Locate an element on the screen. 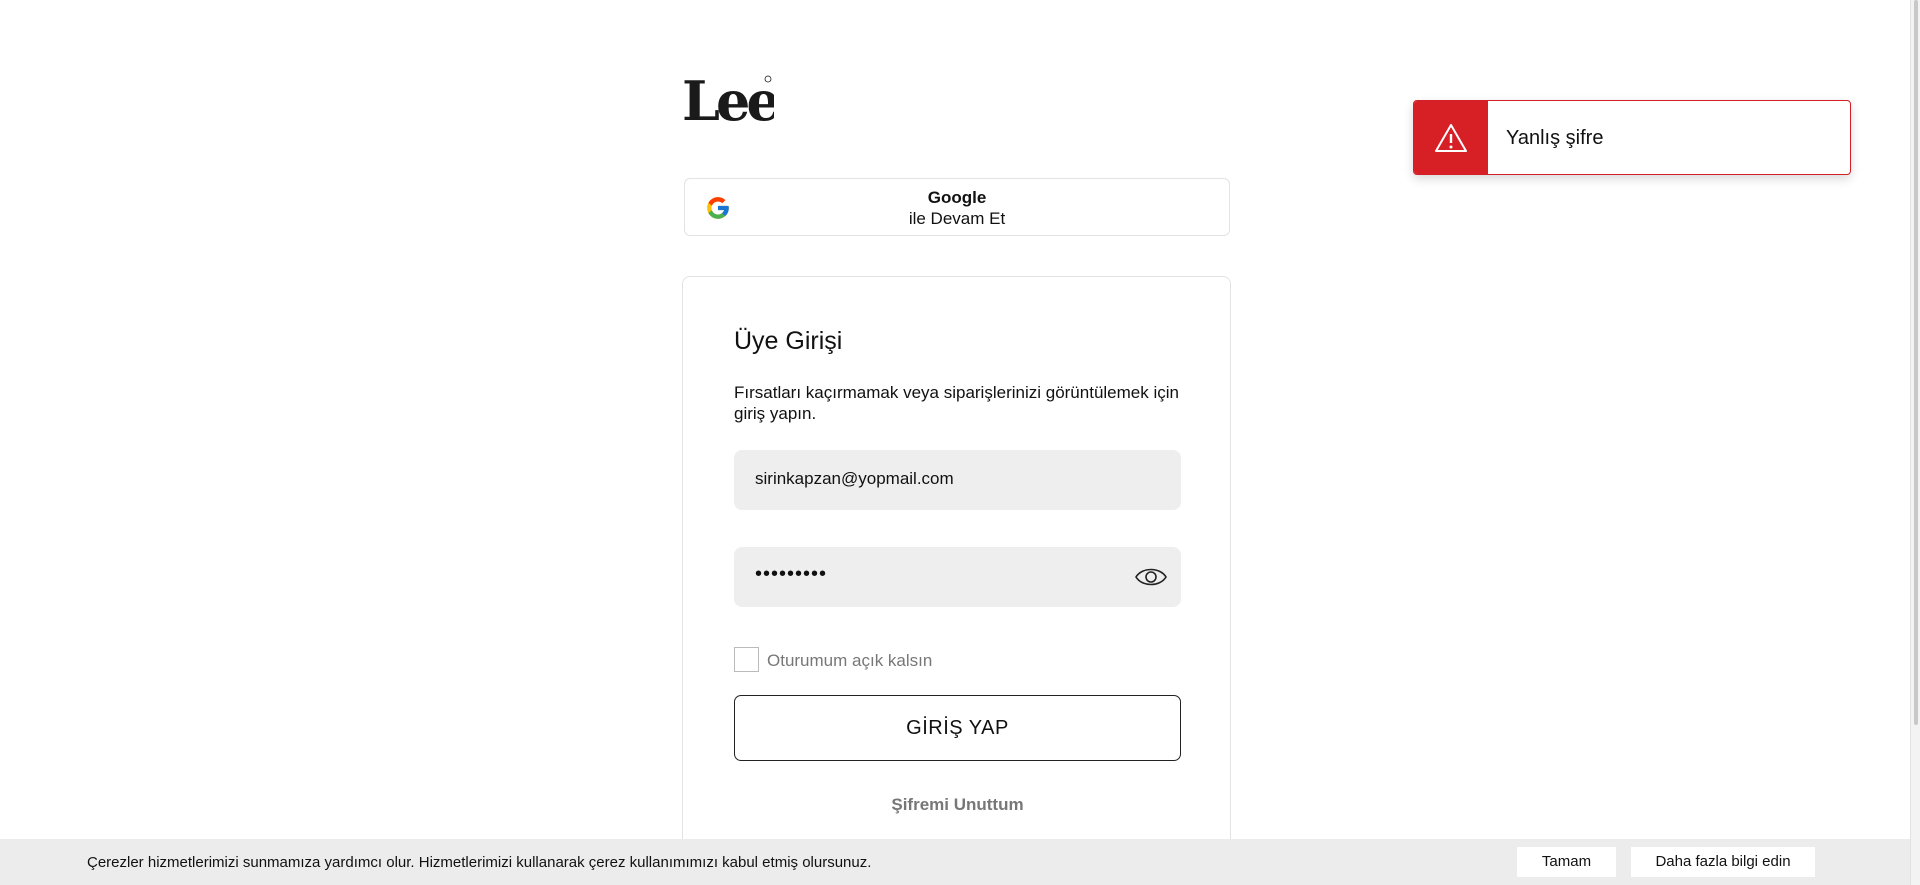 This screenshot has height=885, width=1920. scrollbar-thumb is located at coordinates (1916, 362).